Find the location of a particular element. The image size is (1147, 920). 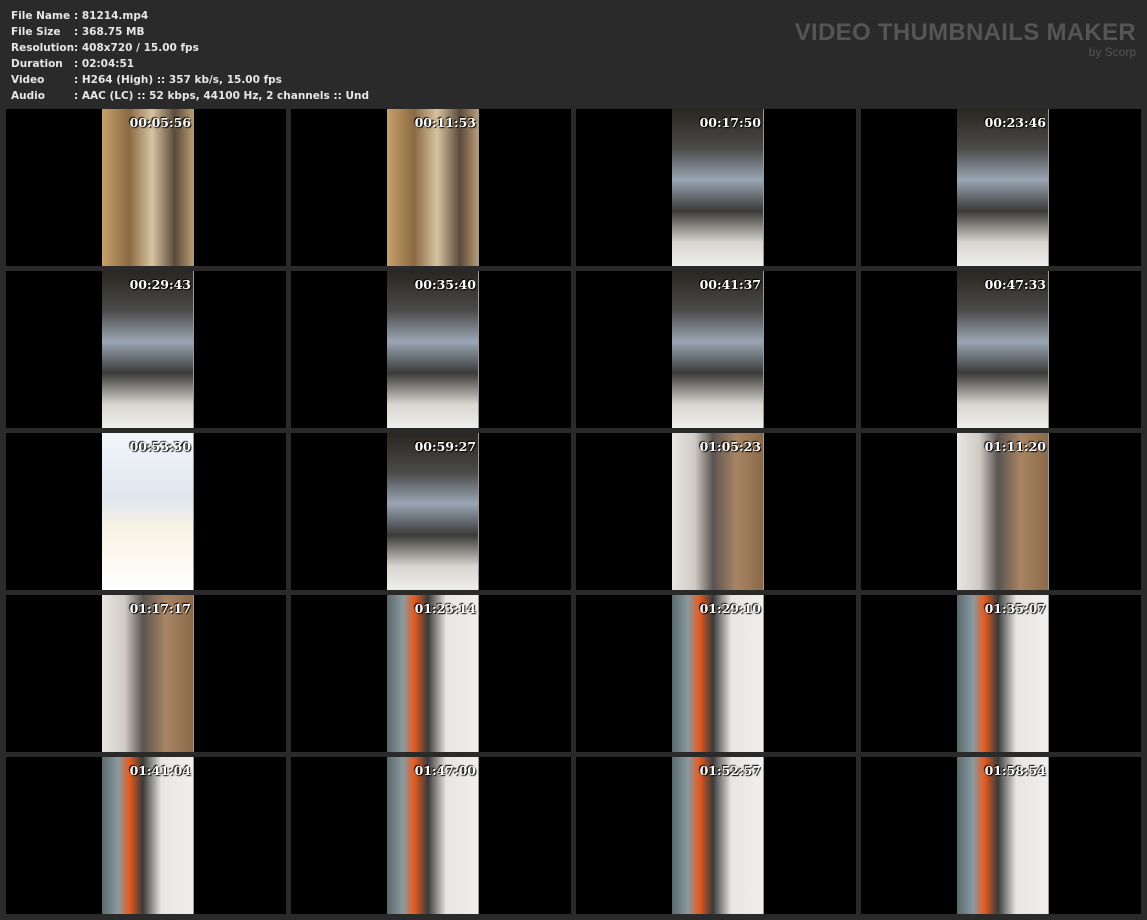

thumbnail-cell: 00:35:40 is located at coordinates (431, 349).